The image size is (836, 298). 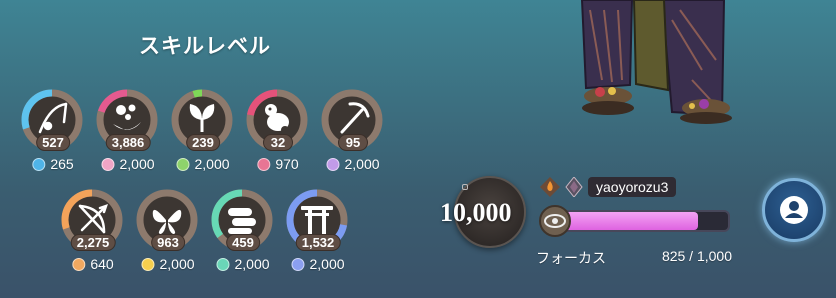 What do you see at coordinates (555, 221) in the screenshot?
I see `eye-icon` at bounding box center [555, 221].